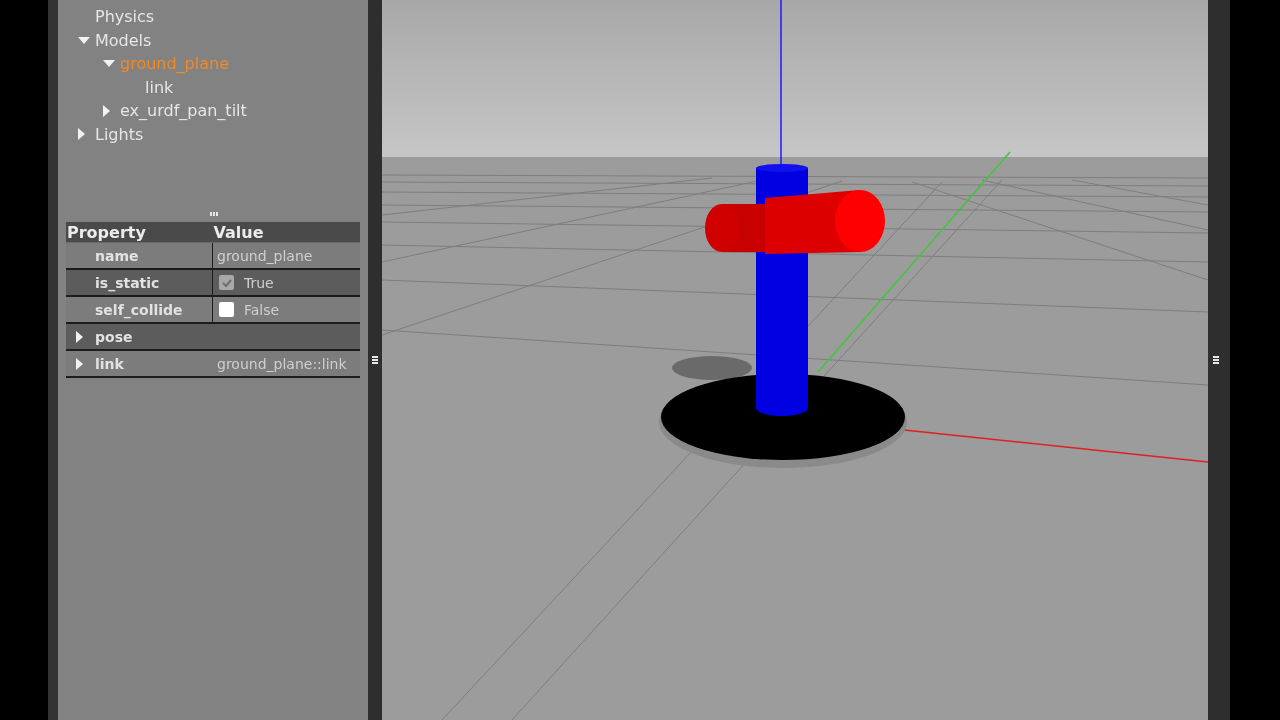 The height and width of the screenshot is (720, 1280). Describe the element at coordinates (265, 255) in the screenshot. I see `property-value: ground_plane` at that location.